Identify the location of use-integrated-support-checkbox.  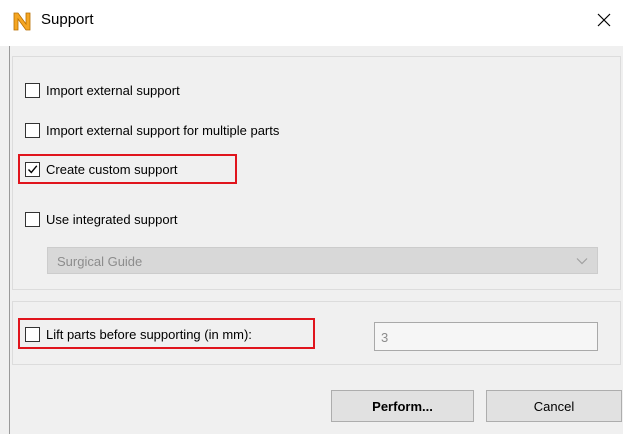
(32, 219).